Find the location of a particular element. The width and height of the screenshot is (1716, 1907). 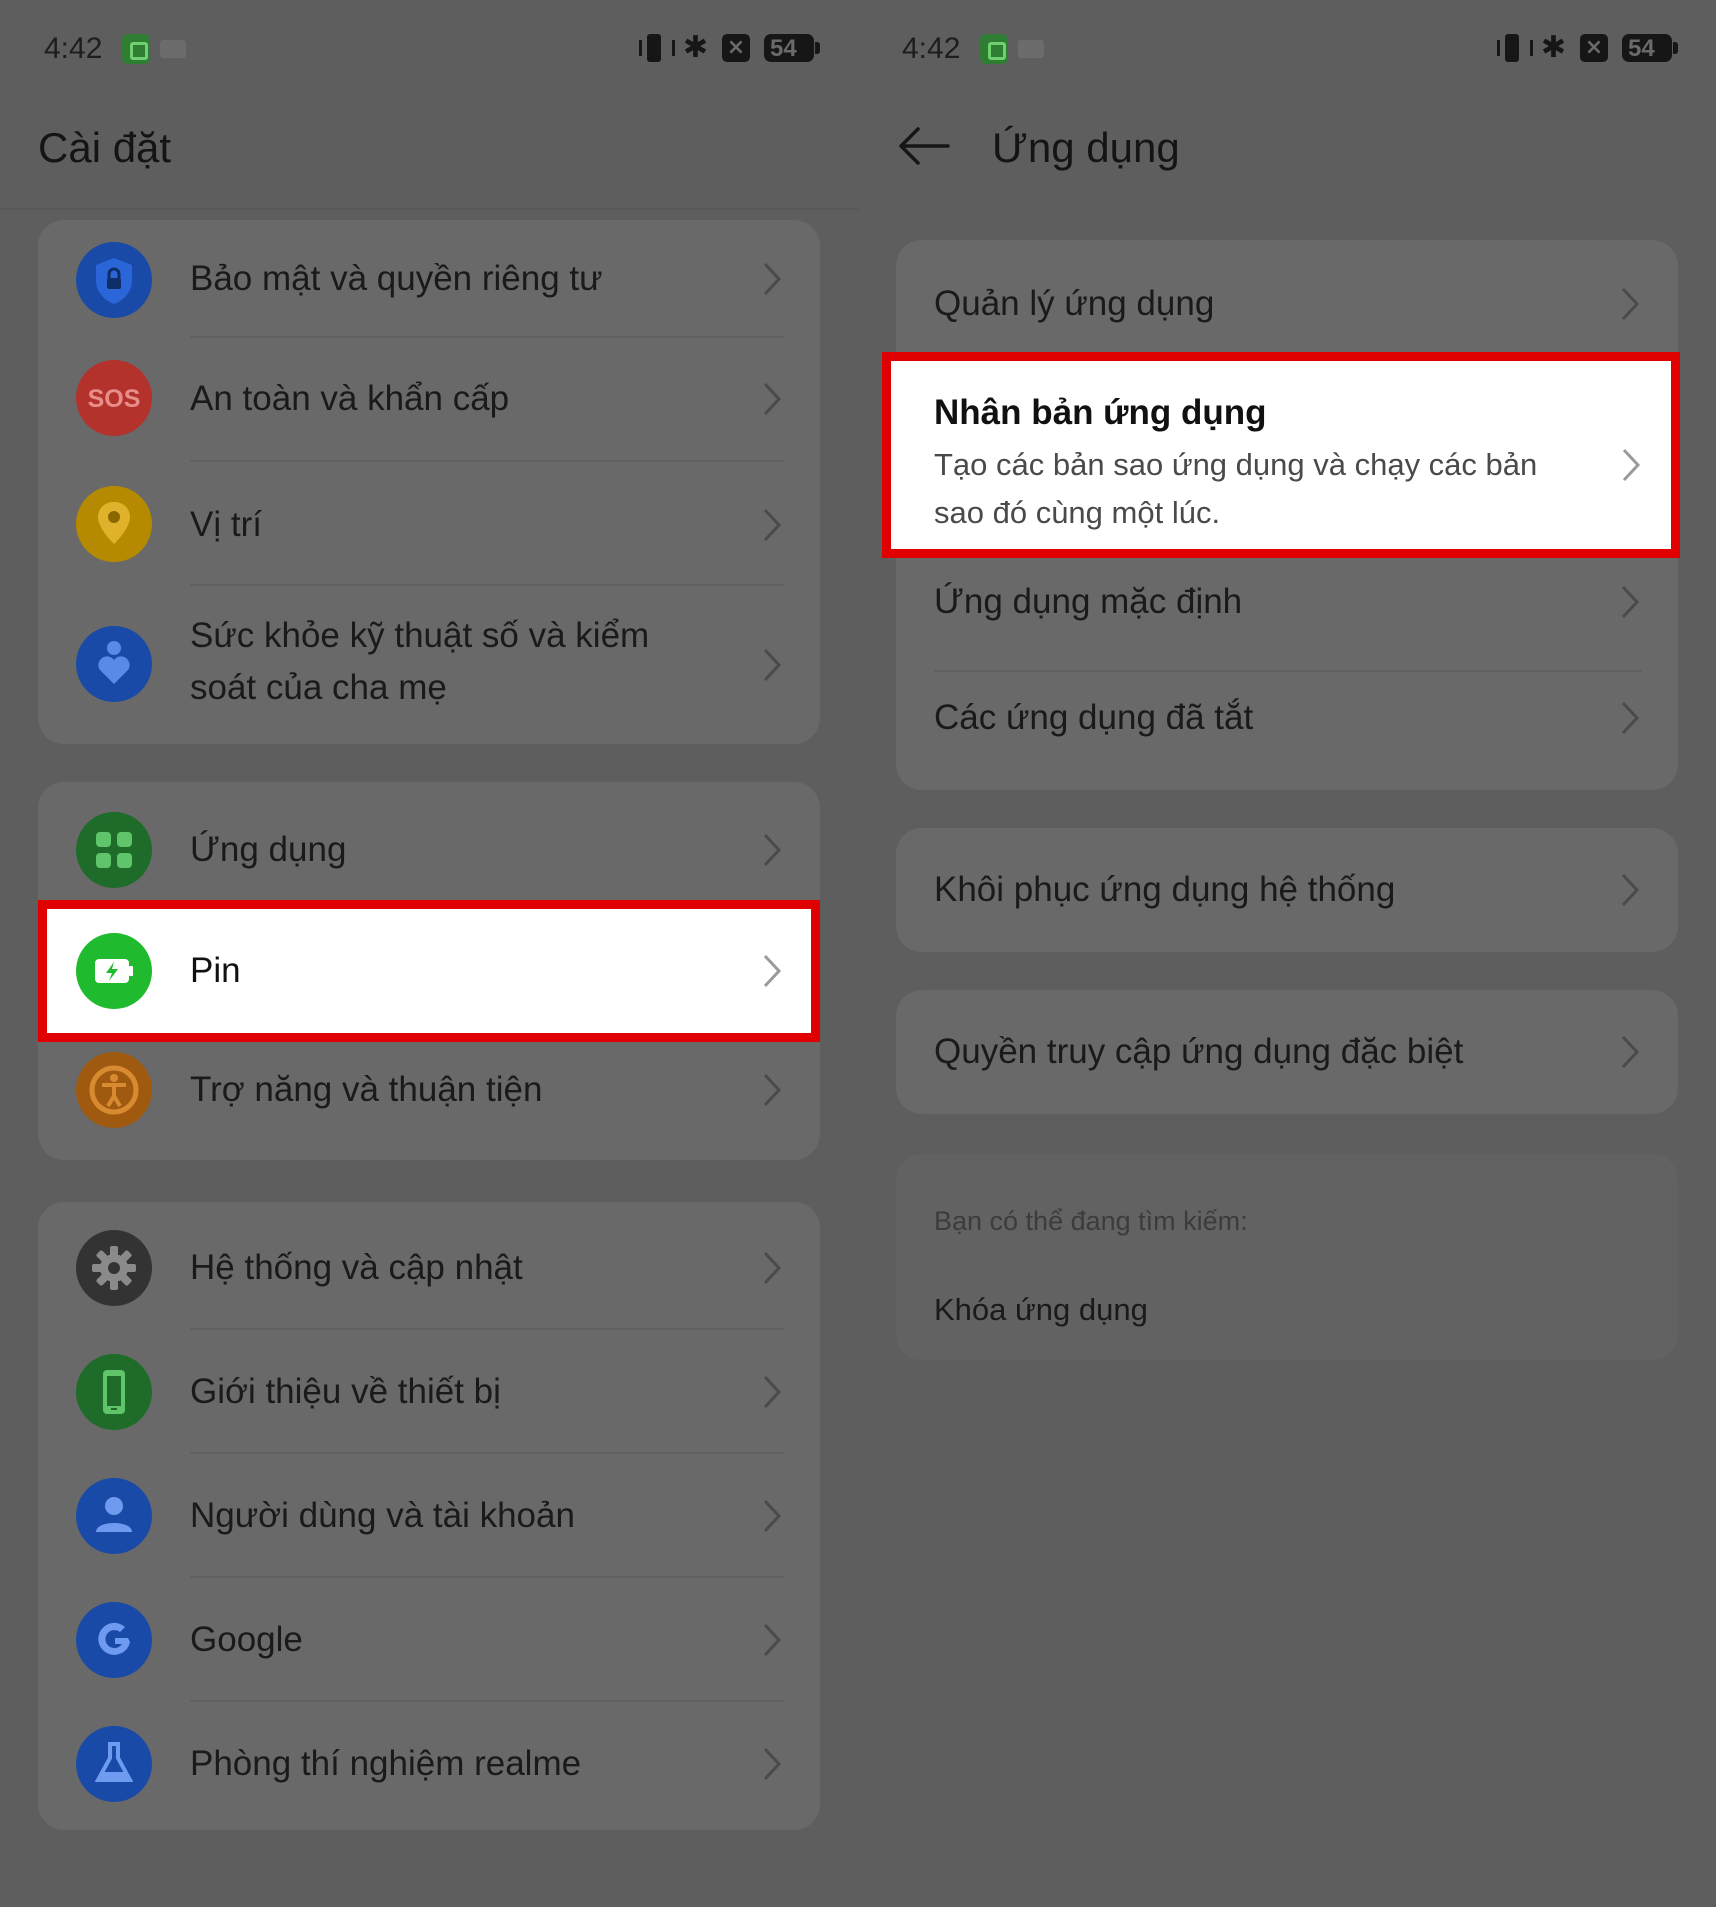

header-divider is located at coordinates (429, 209).